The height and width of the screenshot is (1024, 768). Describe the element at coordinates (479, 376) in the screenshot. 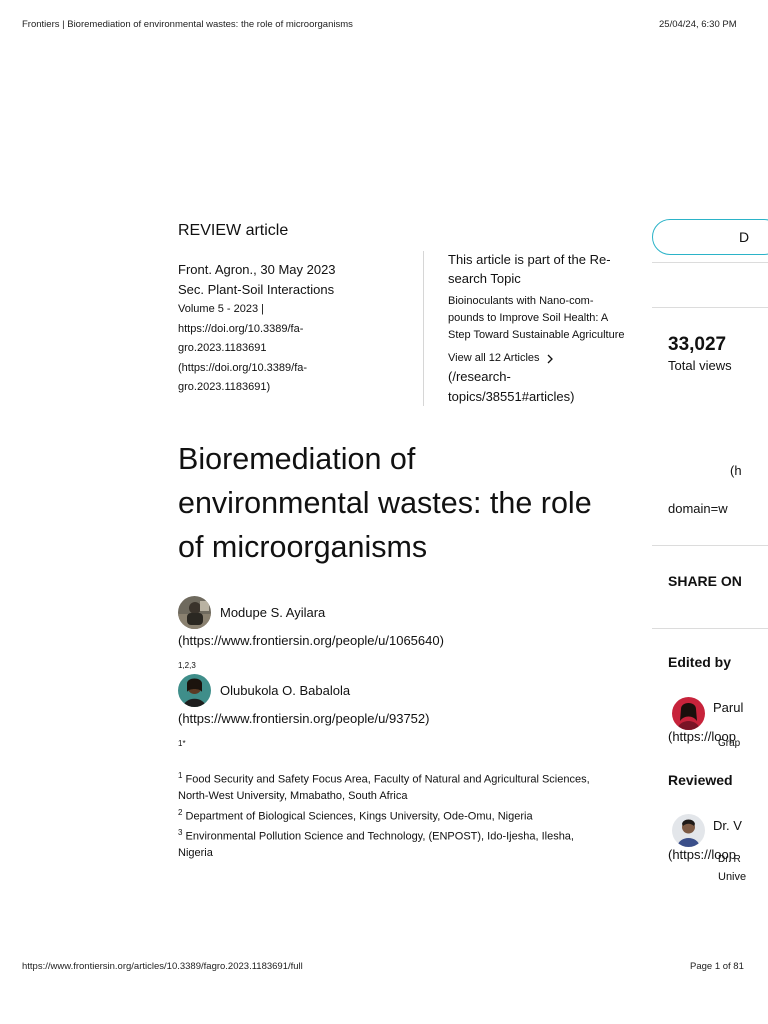

I see `research-topic-url-line-1: (/research-` at that location.